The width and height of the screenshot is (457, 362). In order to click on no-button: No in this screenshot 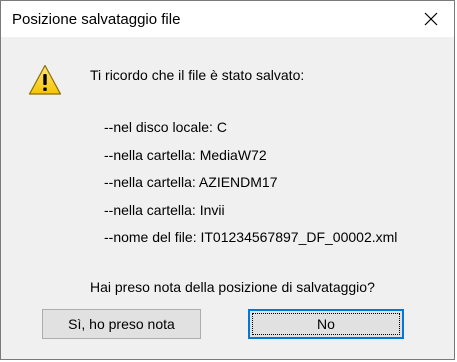, I will do `click(326, 324)`.